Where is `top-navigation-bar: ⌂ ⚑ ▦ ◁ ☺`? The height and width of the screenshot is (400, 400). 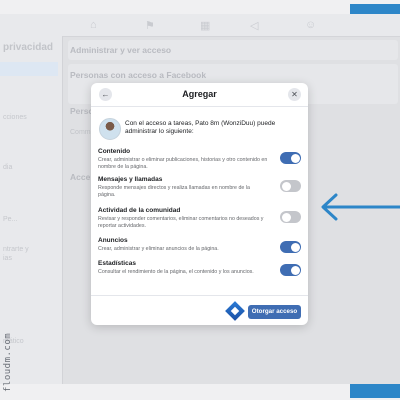 top-navigation-bar: ⌂ ⚑ ▦ ◁ ☺ is located at coordinates (200, 25).